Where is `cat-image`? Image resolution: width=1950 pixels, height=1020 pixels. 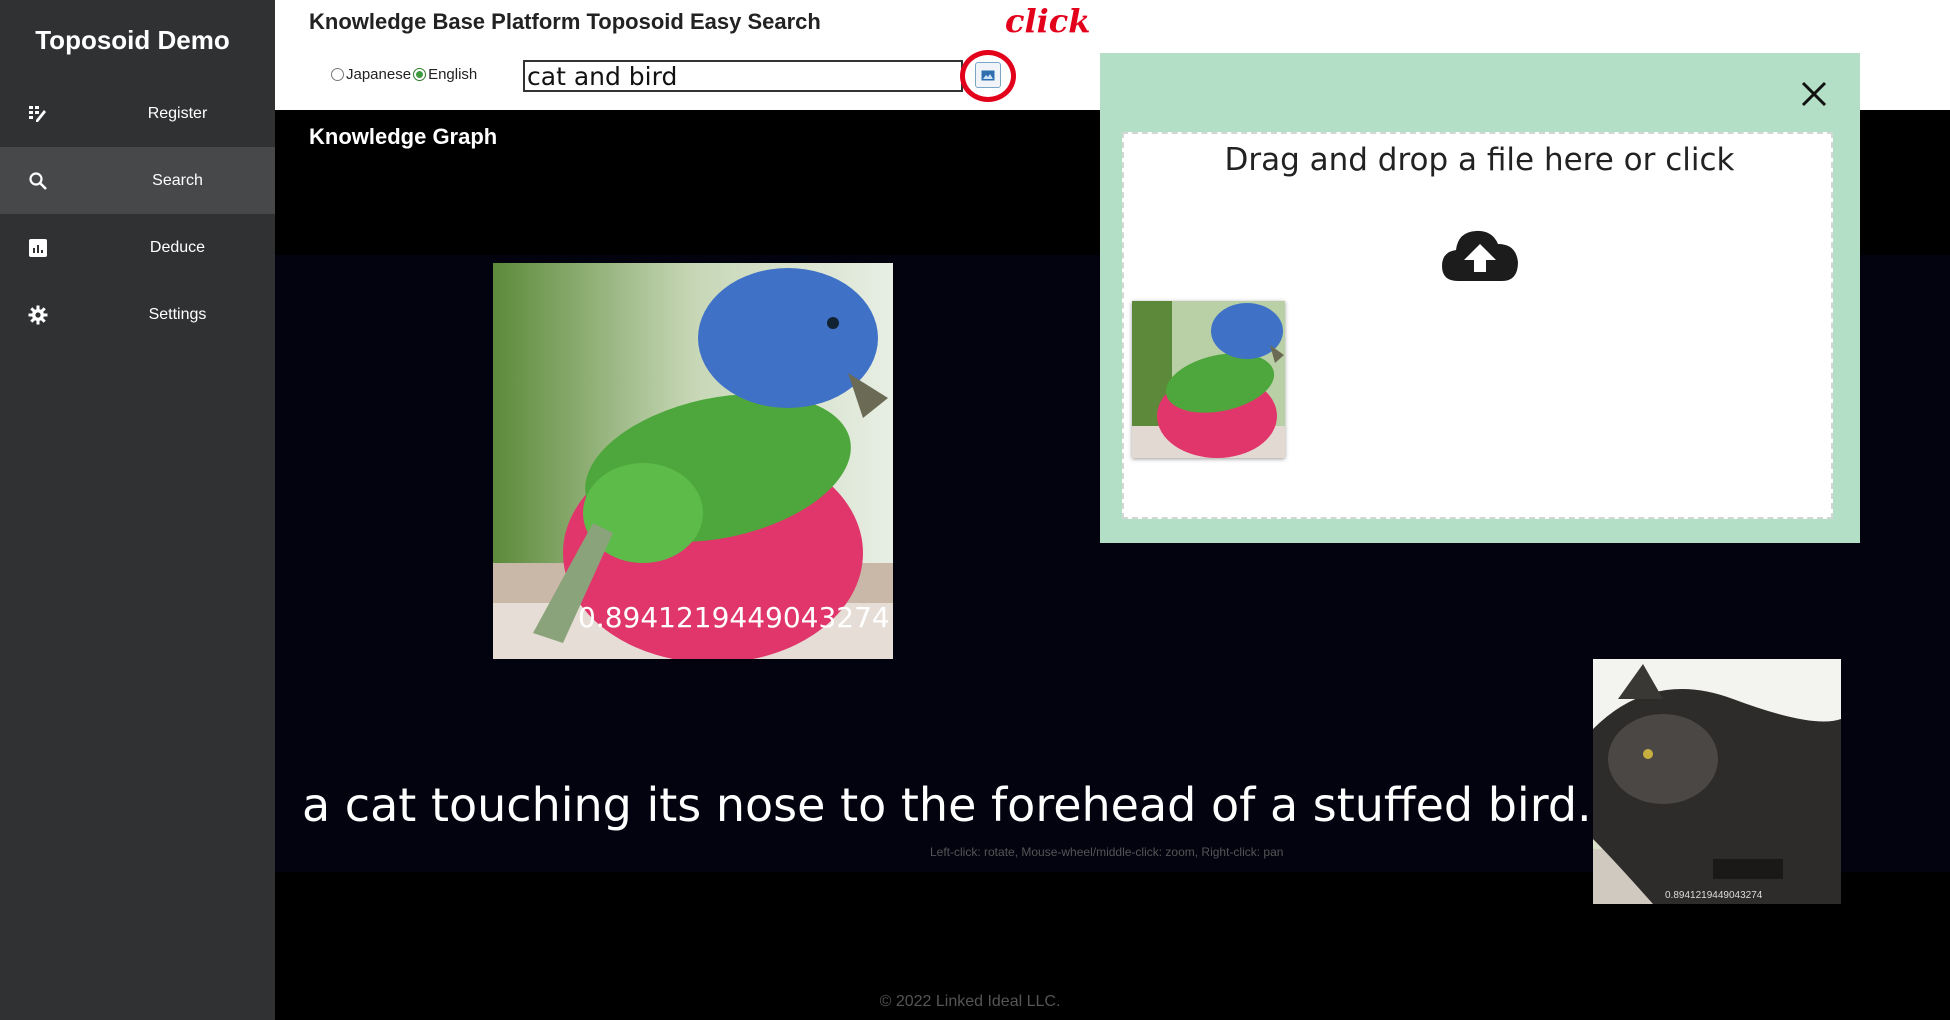 cat-image is located at coordinates (1717, 781).